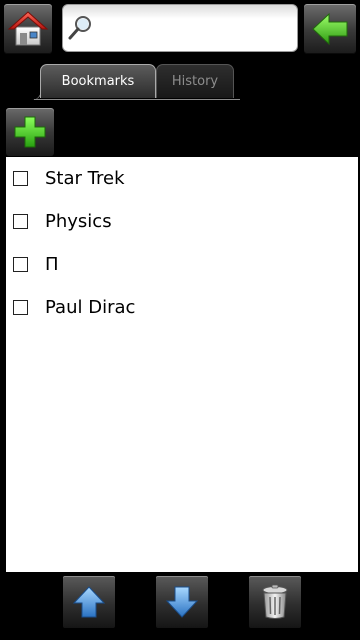  What do you see at coordinates (137, 99) in the screenshot?
I see `tab-baseline` at bounding box center [137, 99].